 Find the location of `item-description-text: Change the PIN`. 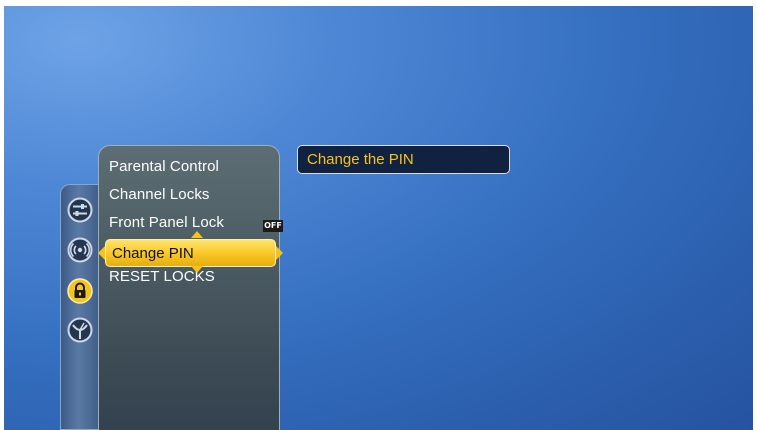

item-description-text: Change the PIN is located at coordinates (360, 159).